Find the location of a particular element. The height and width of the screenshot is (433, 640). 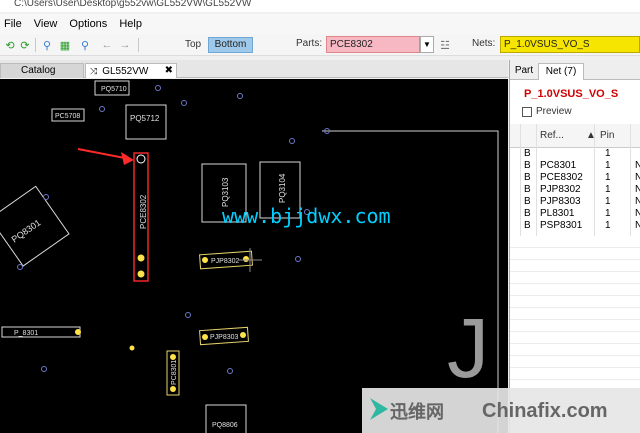

nets-label: Nets: is located at coordinates (484, 43).